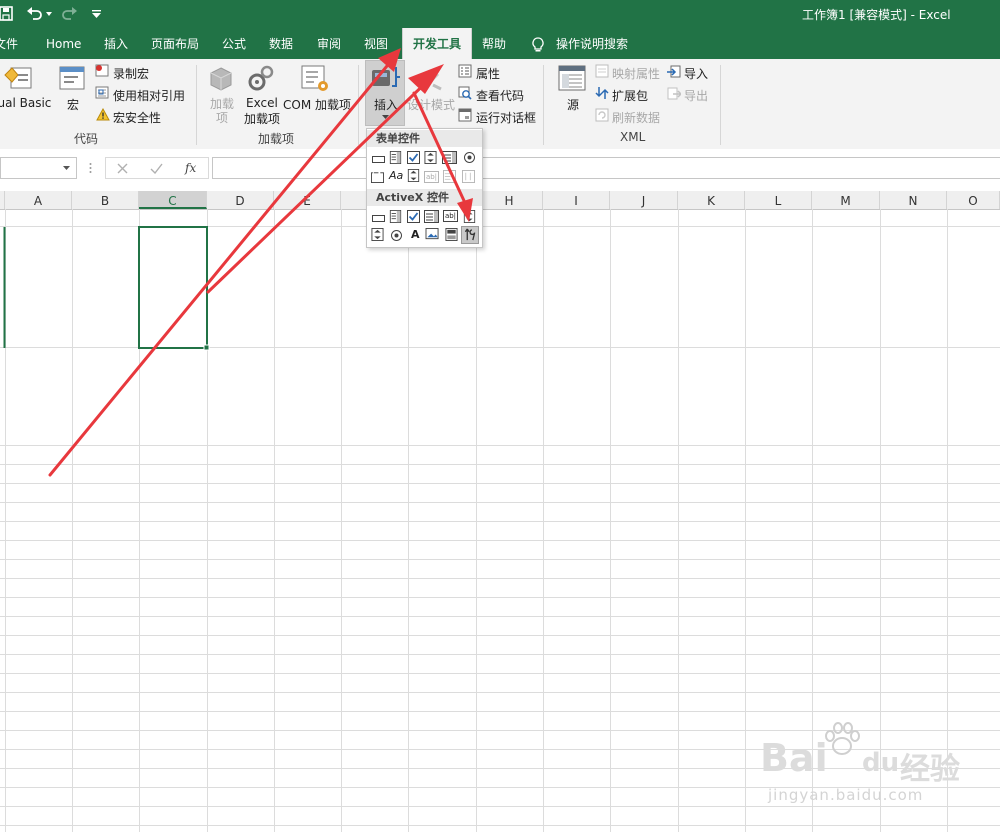 The image size is (1000, 832). What do you see at coordinates (137, 117) in the screenshot?
I see `macro-security-button: 宏安全性` at bounding box center [137, 117].